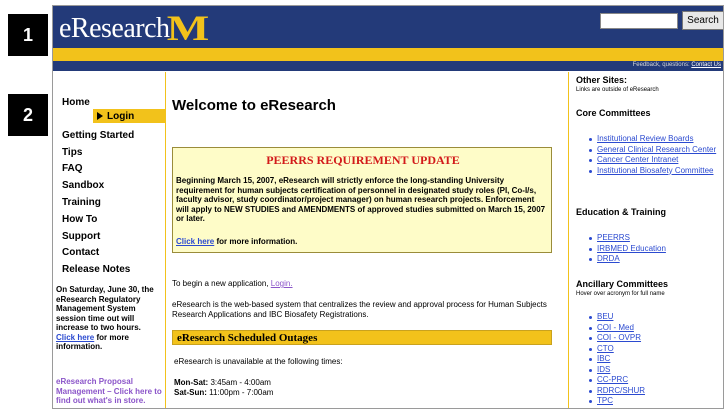 The width and height of the screenshot is (726, 410). I want to click on link-institutional-review-boards: Institutional Review Boards, so click(655, 139).